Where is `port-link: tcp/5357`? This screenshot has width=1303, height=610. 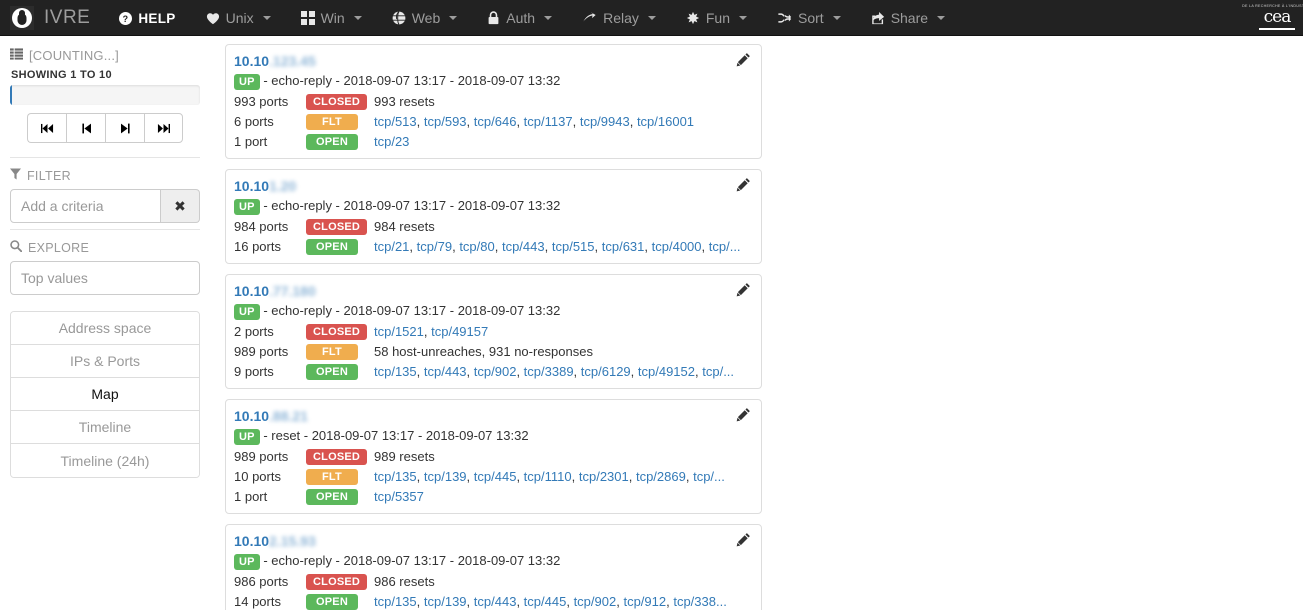
port-link: tcp/5357 is located at coordinates (399, 496).